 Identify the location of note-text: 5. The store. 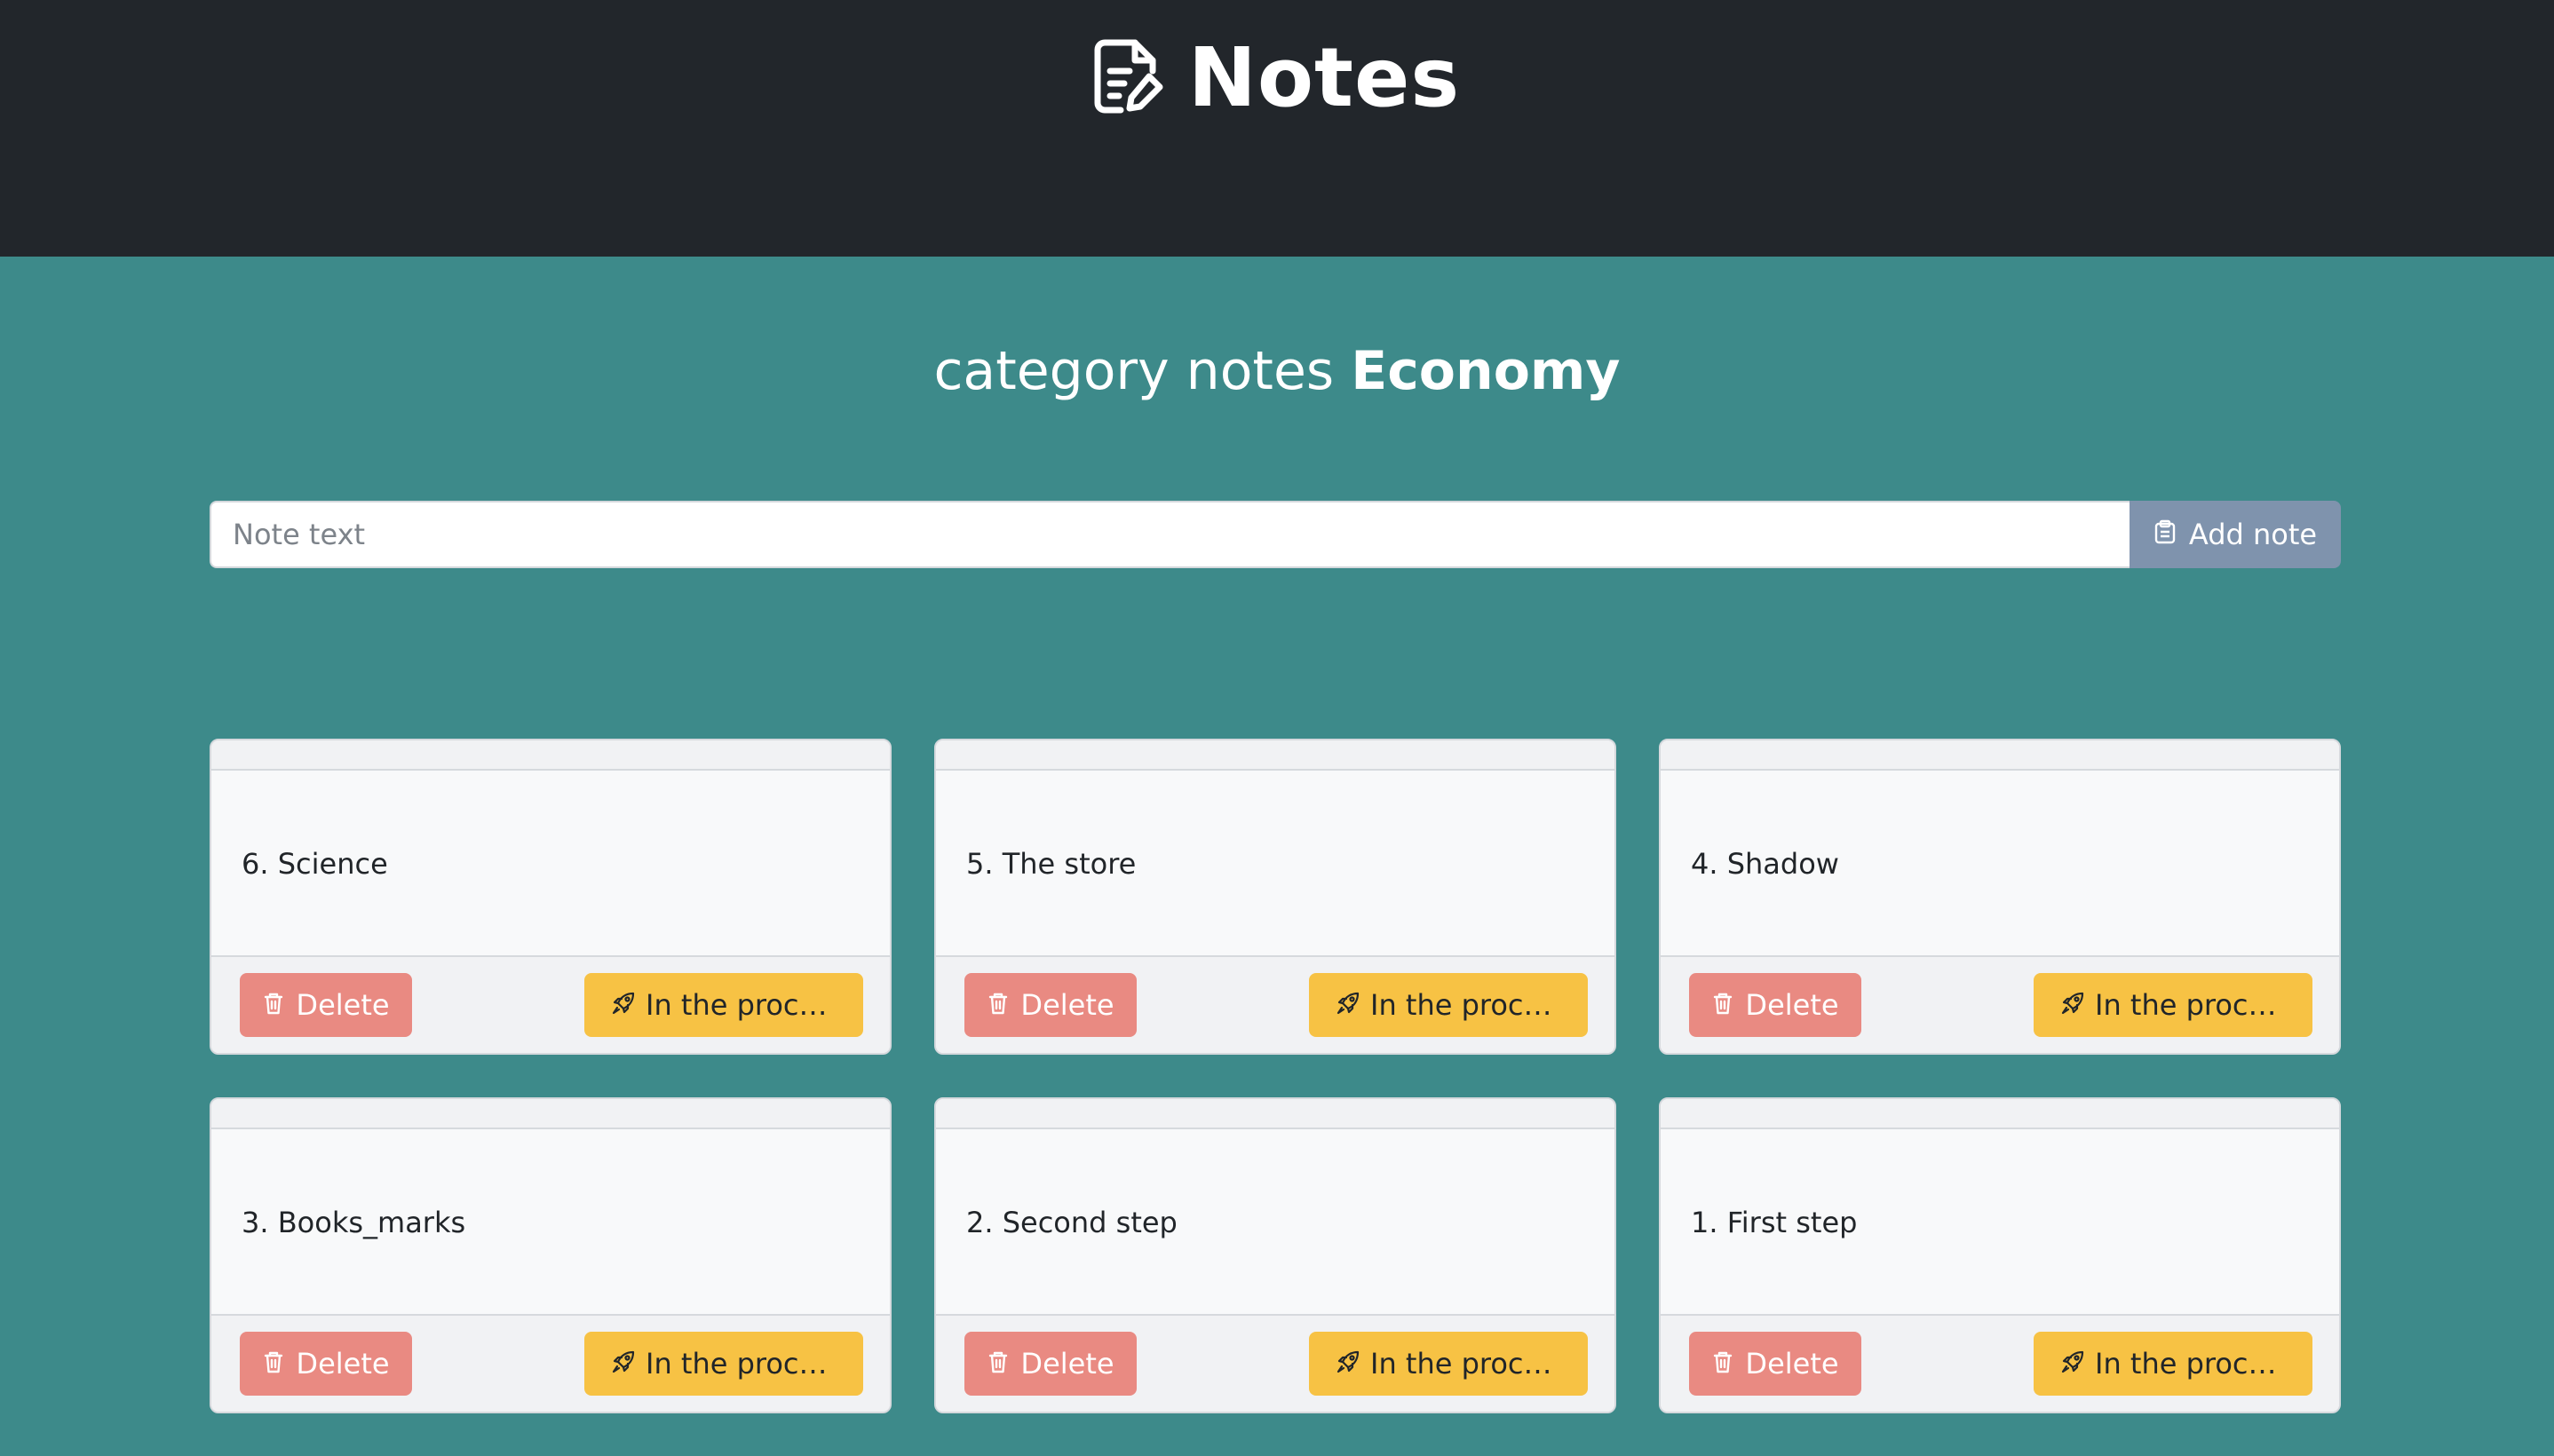
(1051, 864).